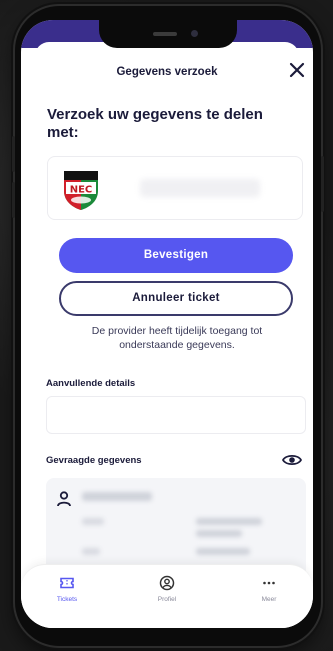 Image resolution: width=333 pixels, height=651 pixels. I want to click on redacted-name, so click(117, 496).